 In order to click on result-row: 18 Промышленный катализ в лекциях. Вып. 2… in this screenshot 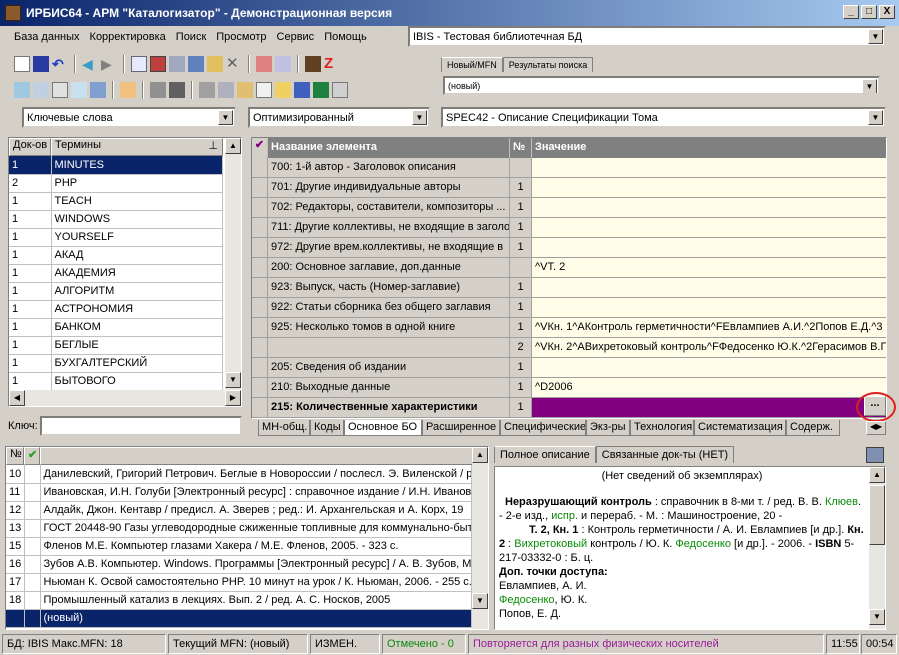, I will do `click(239, 600)`.